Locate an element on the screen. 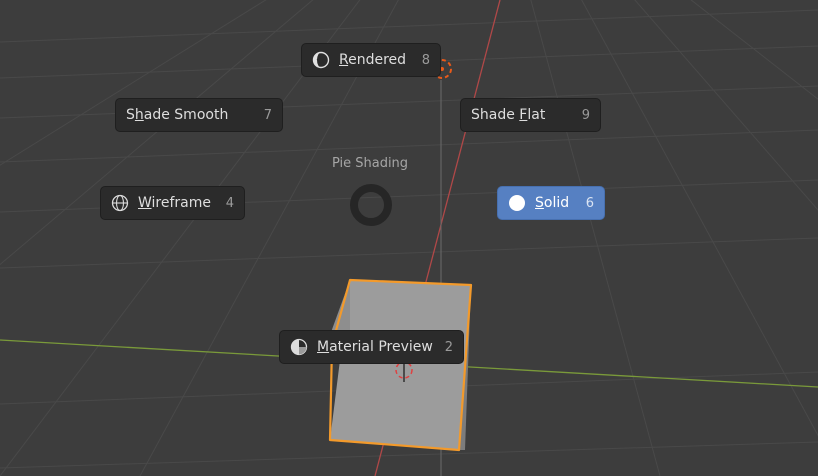 This screenshot has height=476, width=818. pie-item-label: Wireframe is located at coordinates (175, 203).